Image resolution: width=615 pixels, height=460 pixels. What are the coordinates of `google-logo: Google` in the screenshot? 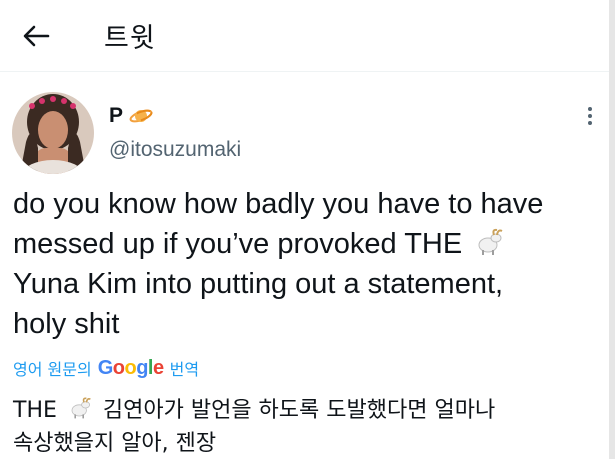 It's located at (130, 367).